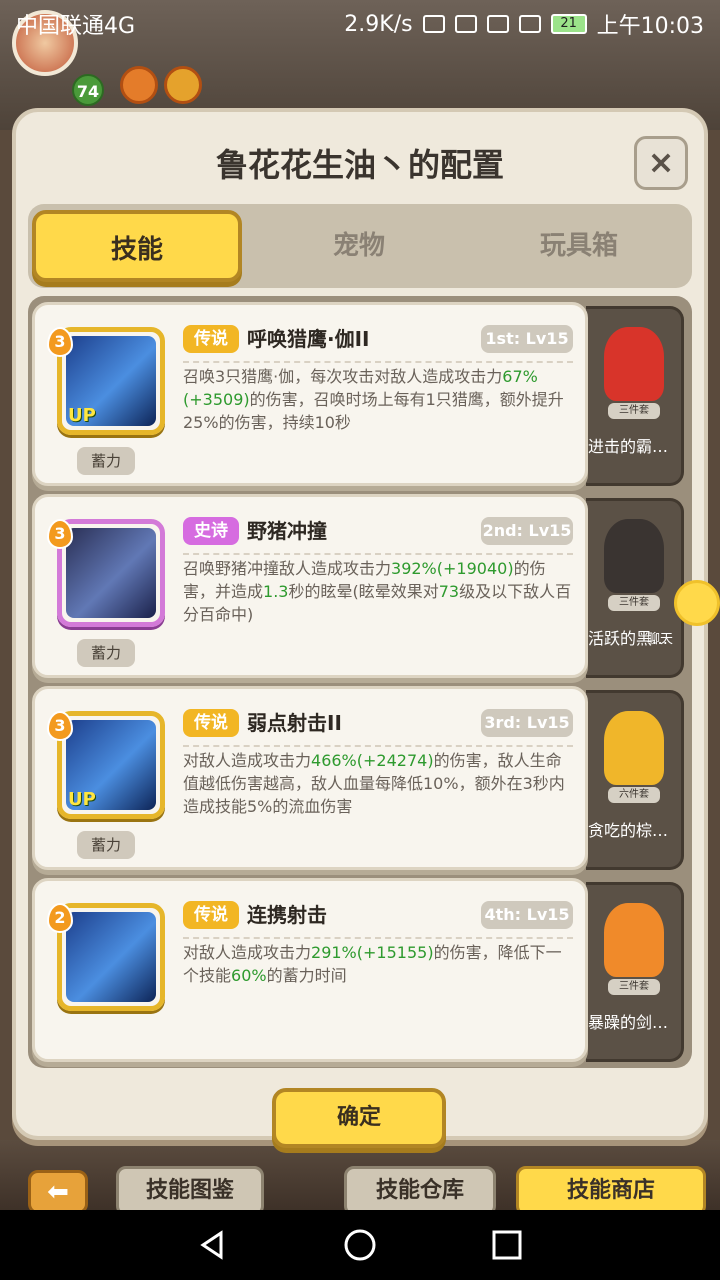  What do you see at coordinates (216, 399) in the screenshot?
I see `highlight-value: (+3509)` at bounding box center [216, 399].